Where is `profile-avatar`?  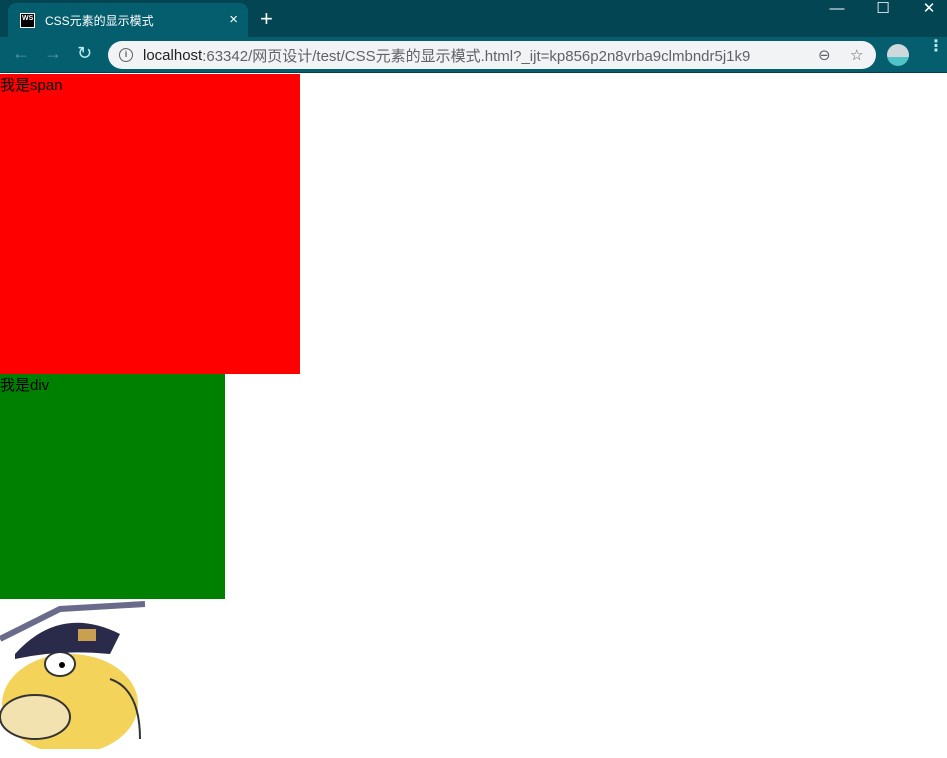 profile-avatar is located at coordinates (898, 55).